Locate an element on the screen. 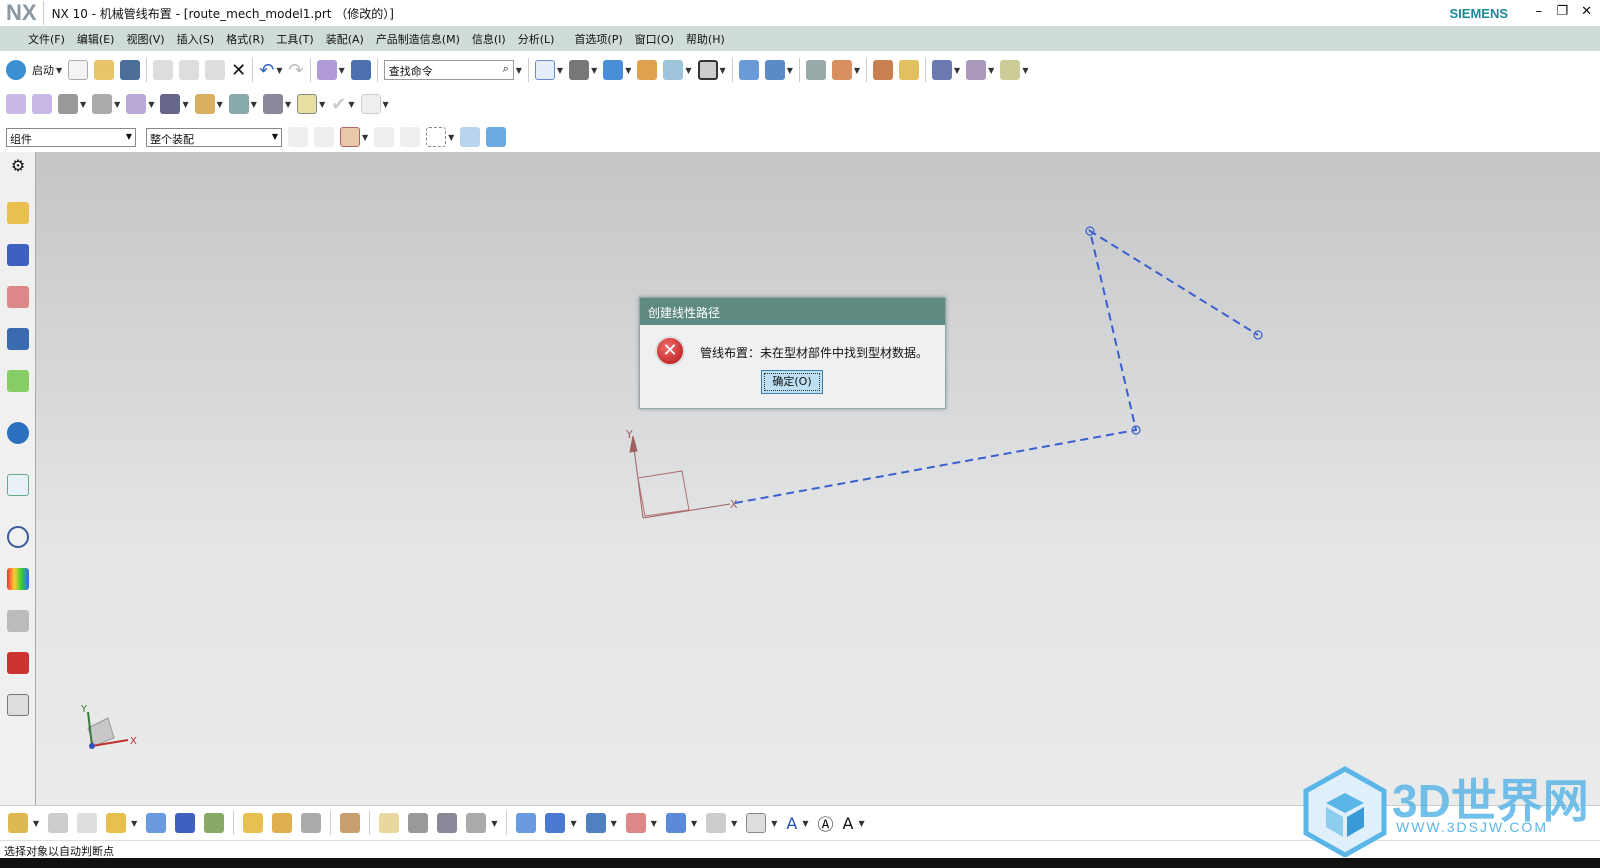 The height and width of the screenshot is (868, 1600). taskbar-edge is located at coordinates (800, 863).